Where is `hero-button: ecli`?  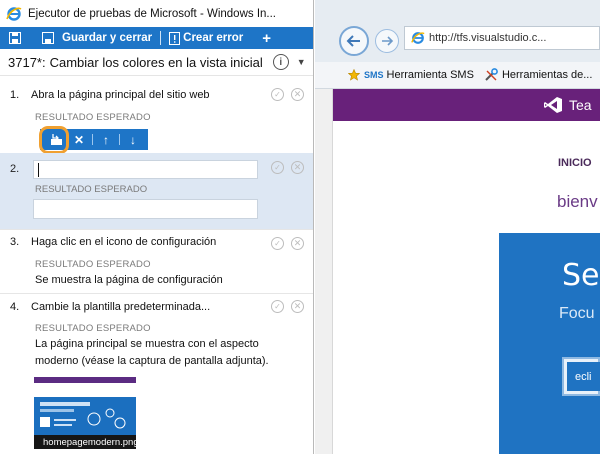
hero-button: ecli is located at coordinates (583, 376).